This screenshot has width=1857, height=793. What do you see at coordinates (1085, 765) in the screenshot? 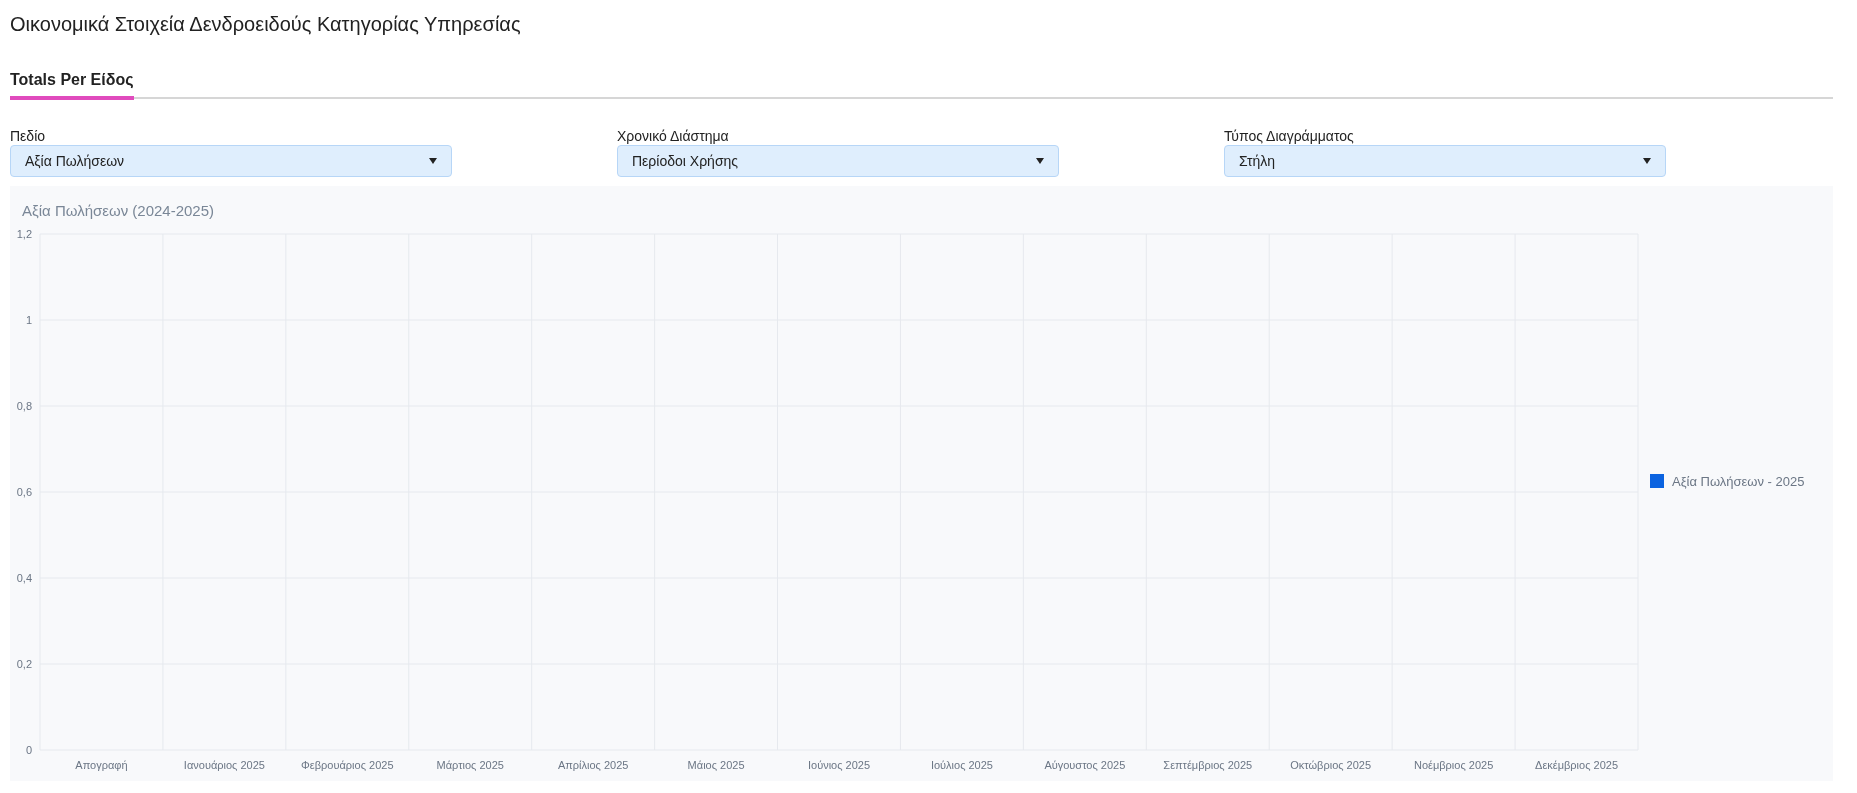
I see `x-tick-label: Αύγουστος 2025` at bounding box center [1085, 765].